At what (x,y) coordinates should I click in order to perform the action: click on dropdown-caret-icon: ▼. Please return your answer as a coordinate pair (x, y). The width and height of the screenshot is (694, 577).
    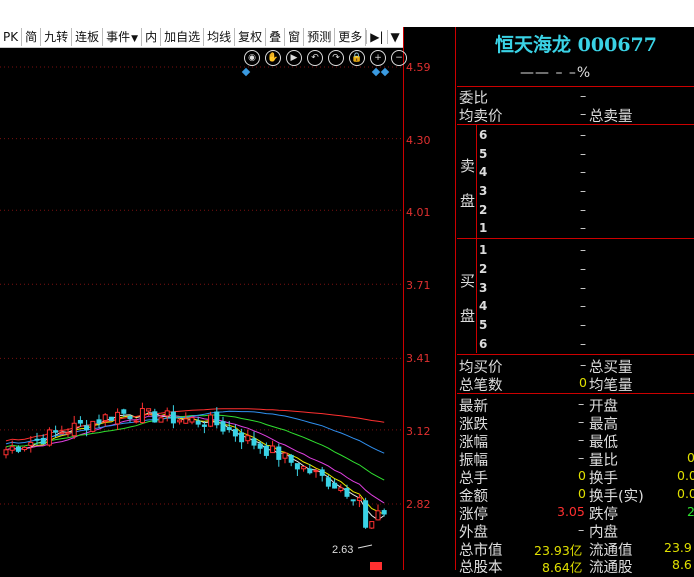
    Looking at the image, I should click on (394, 37).